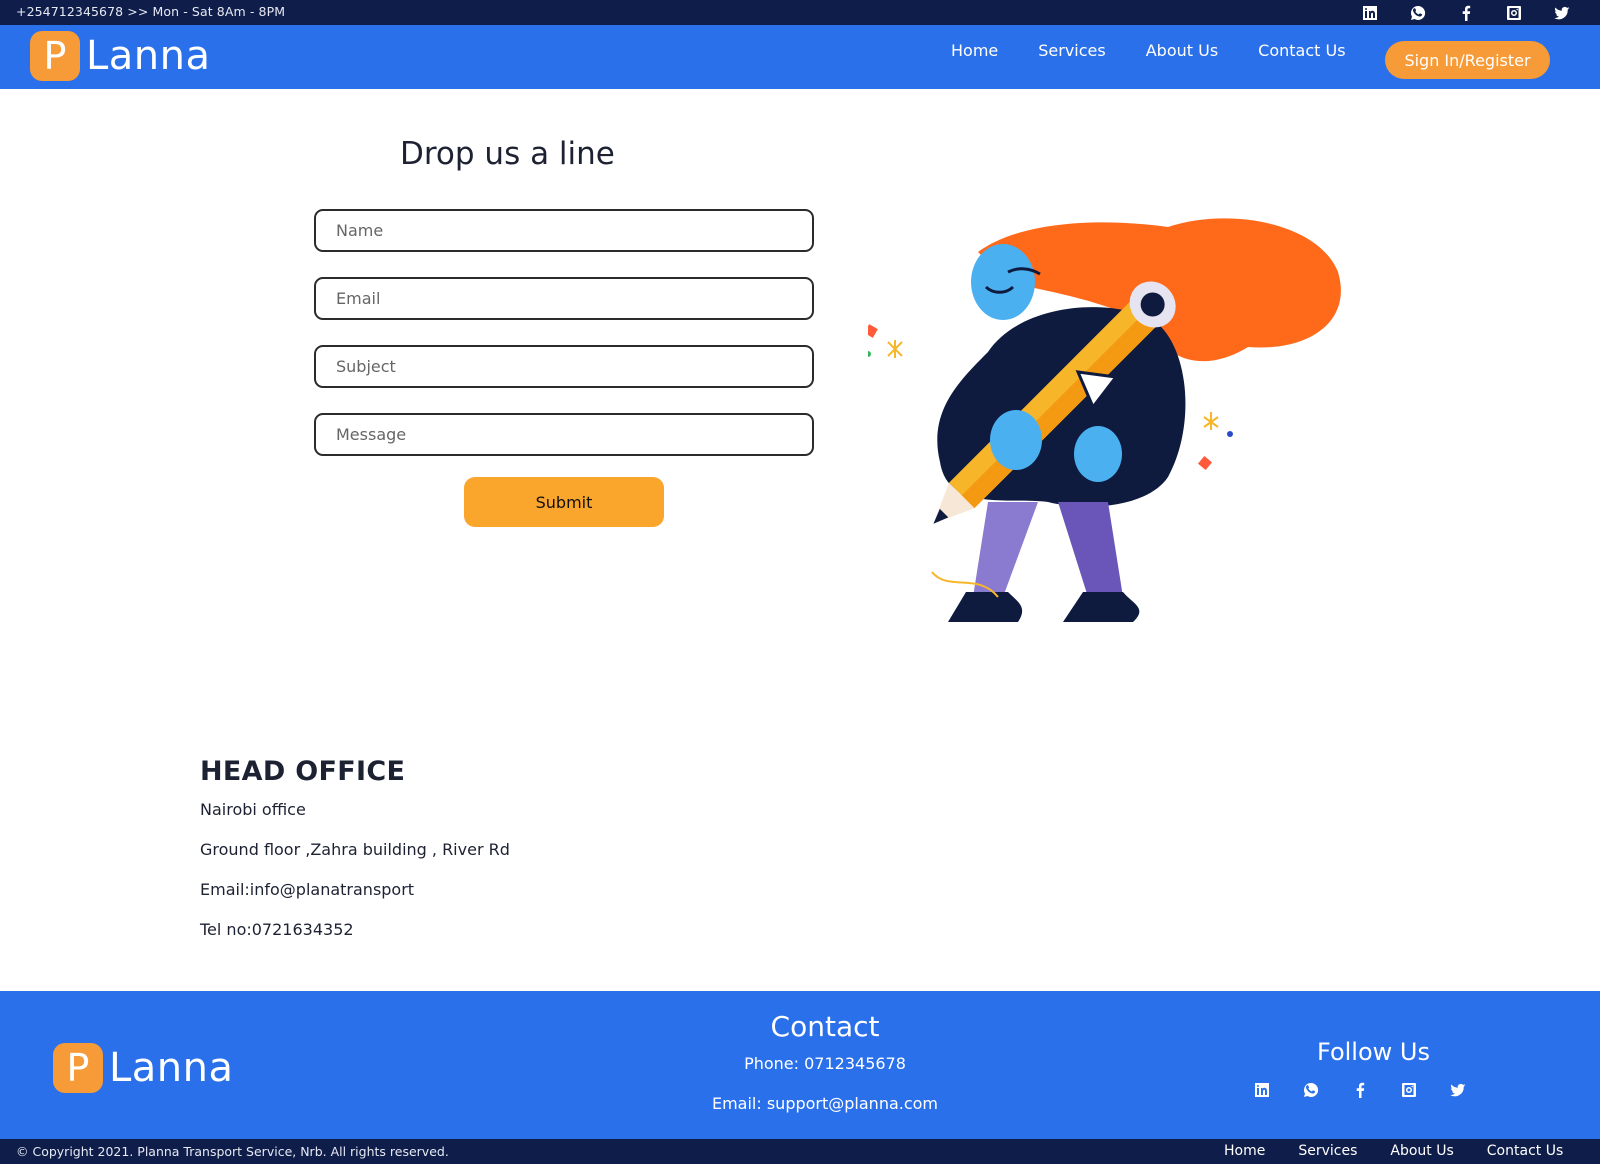 This screenshot has height=1164, width=1600. What do you see at coordinates (564, 230) in the screenshot?
I see `name-input` at bounding box center [564, 230].